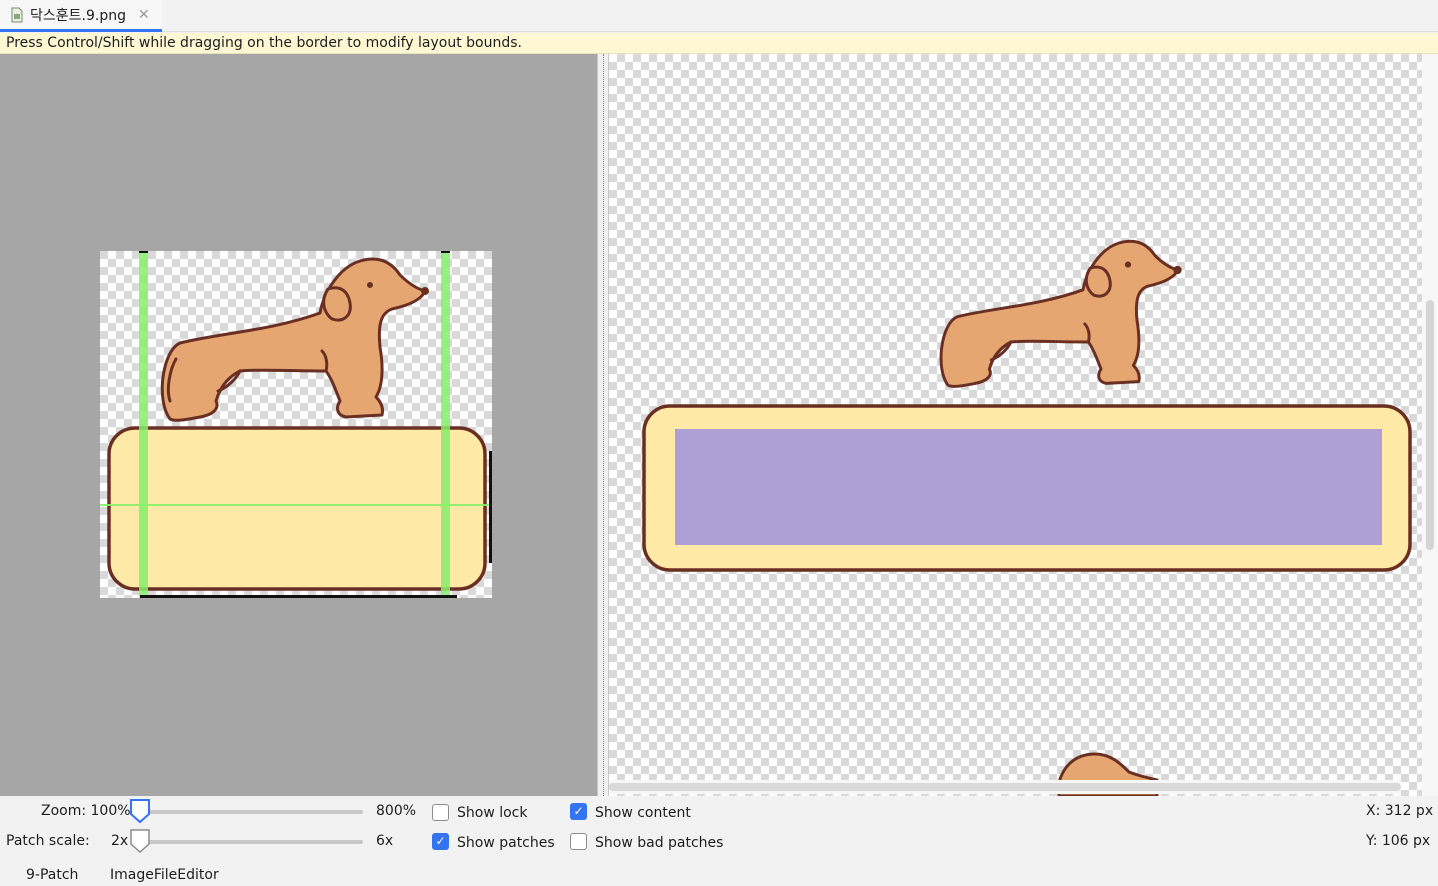  What do you see at coordinates (506, 843) in the screenshot?
I see `show-patches-label: Show patches` at bounding box center [506, 843].